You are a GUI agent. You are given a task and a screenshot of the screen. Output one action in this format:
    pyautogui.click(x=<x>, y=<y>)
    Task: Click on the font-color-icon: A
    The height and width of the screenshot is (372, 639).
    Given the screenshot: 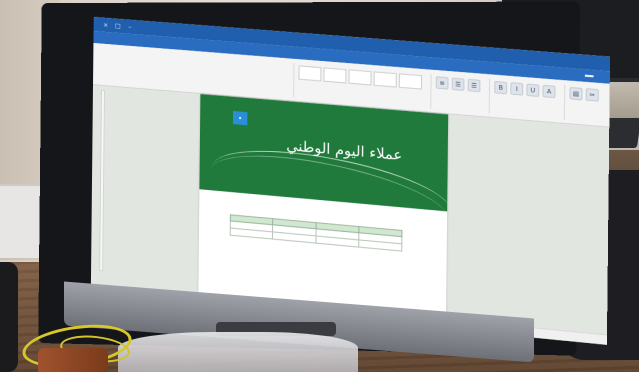 What is the action you would take?
    pyautogui.click(x=549, y=91)
    